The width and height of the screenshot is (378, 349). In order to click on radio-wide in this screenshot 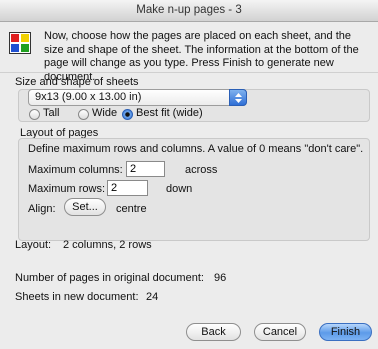, I will do `click(83, 114)`.